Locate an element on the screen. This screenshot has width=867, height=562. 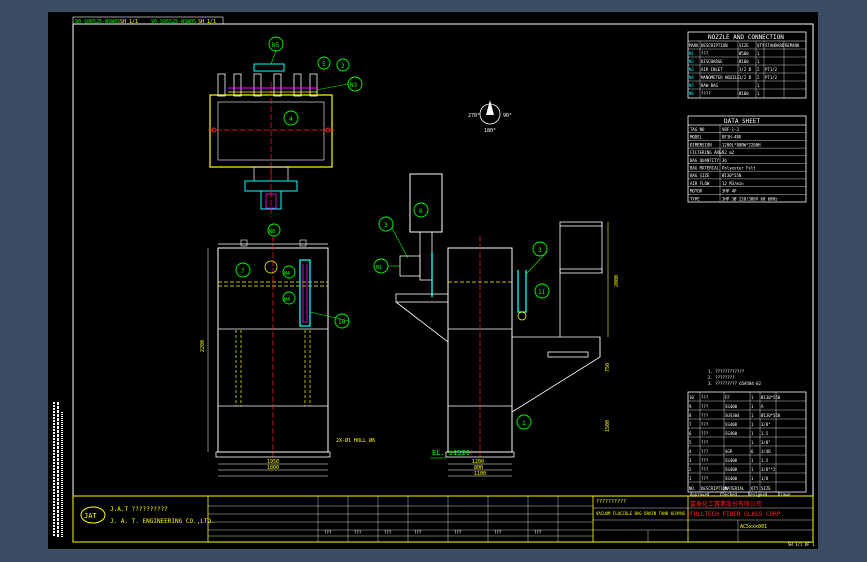
callout-7: 7 is located at coordinates (243, 271).